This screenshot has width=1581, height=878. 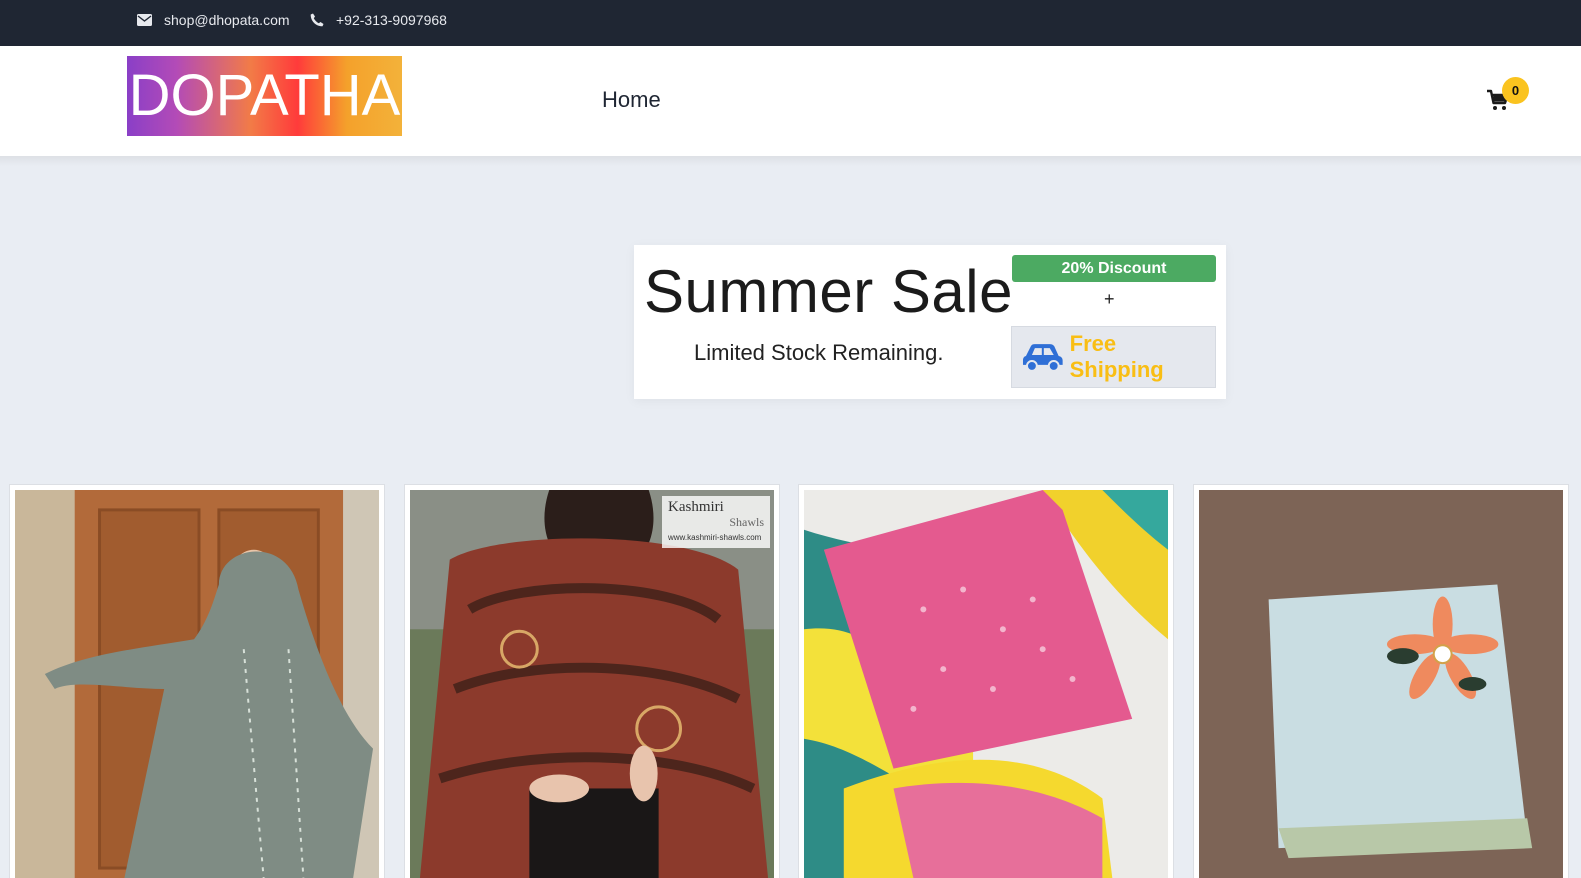 I want to click on discount-badge: 20% Discount, so click(x=1114, y=268).